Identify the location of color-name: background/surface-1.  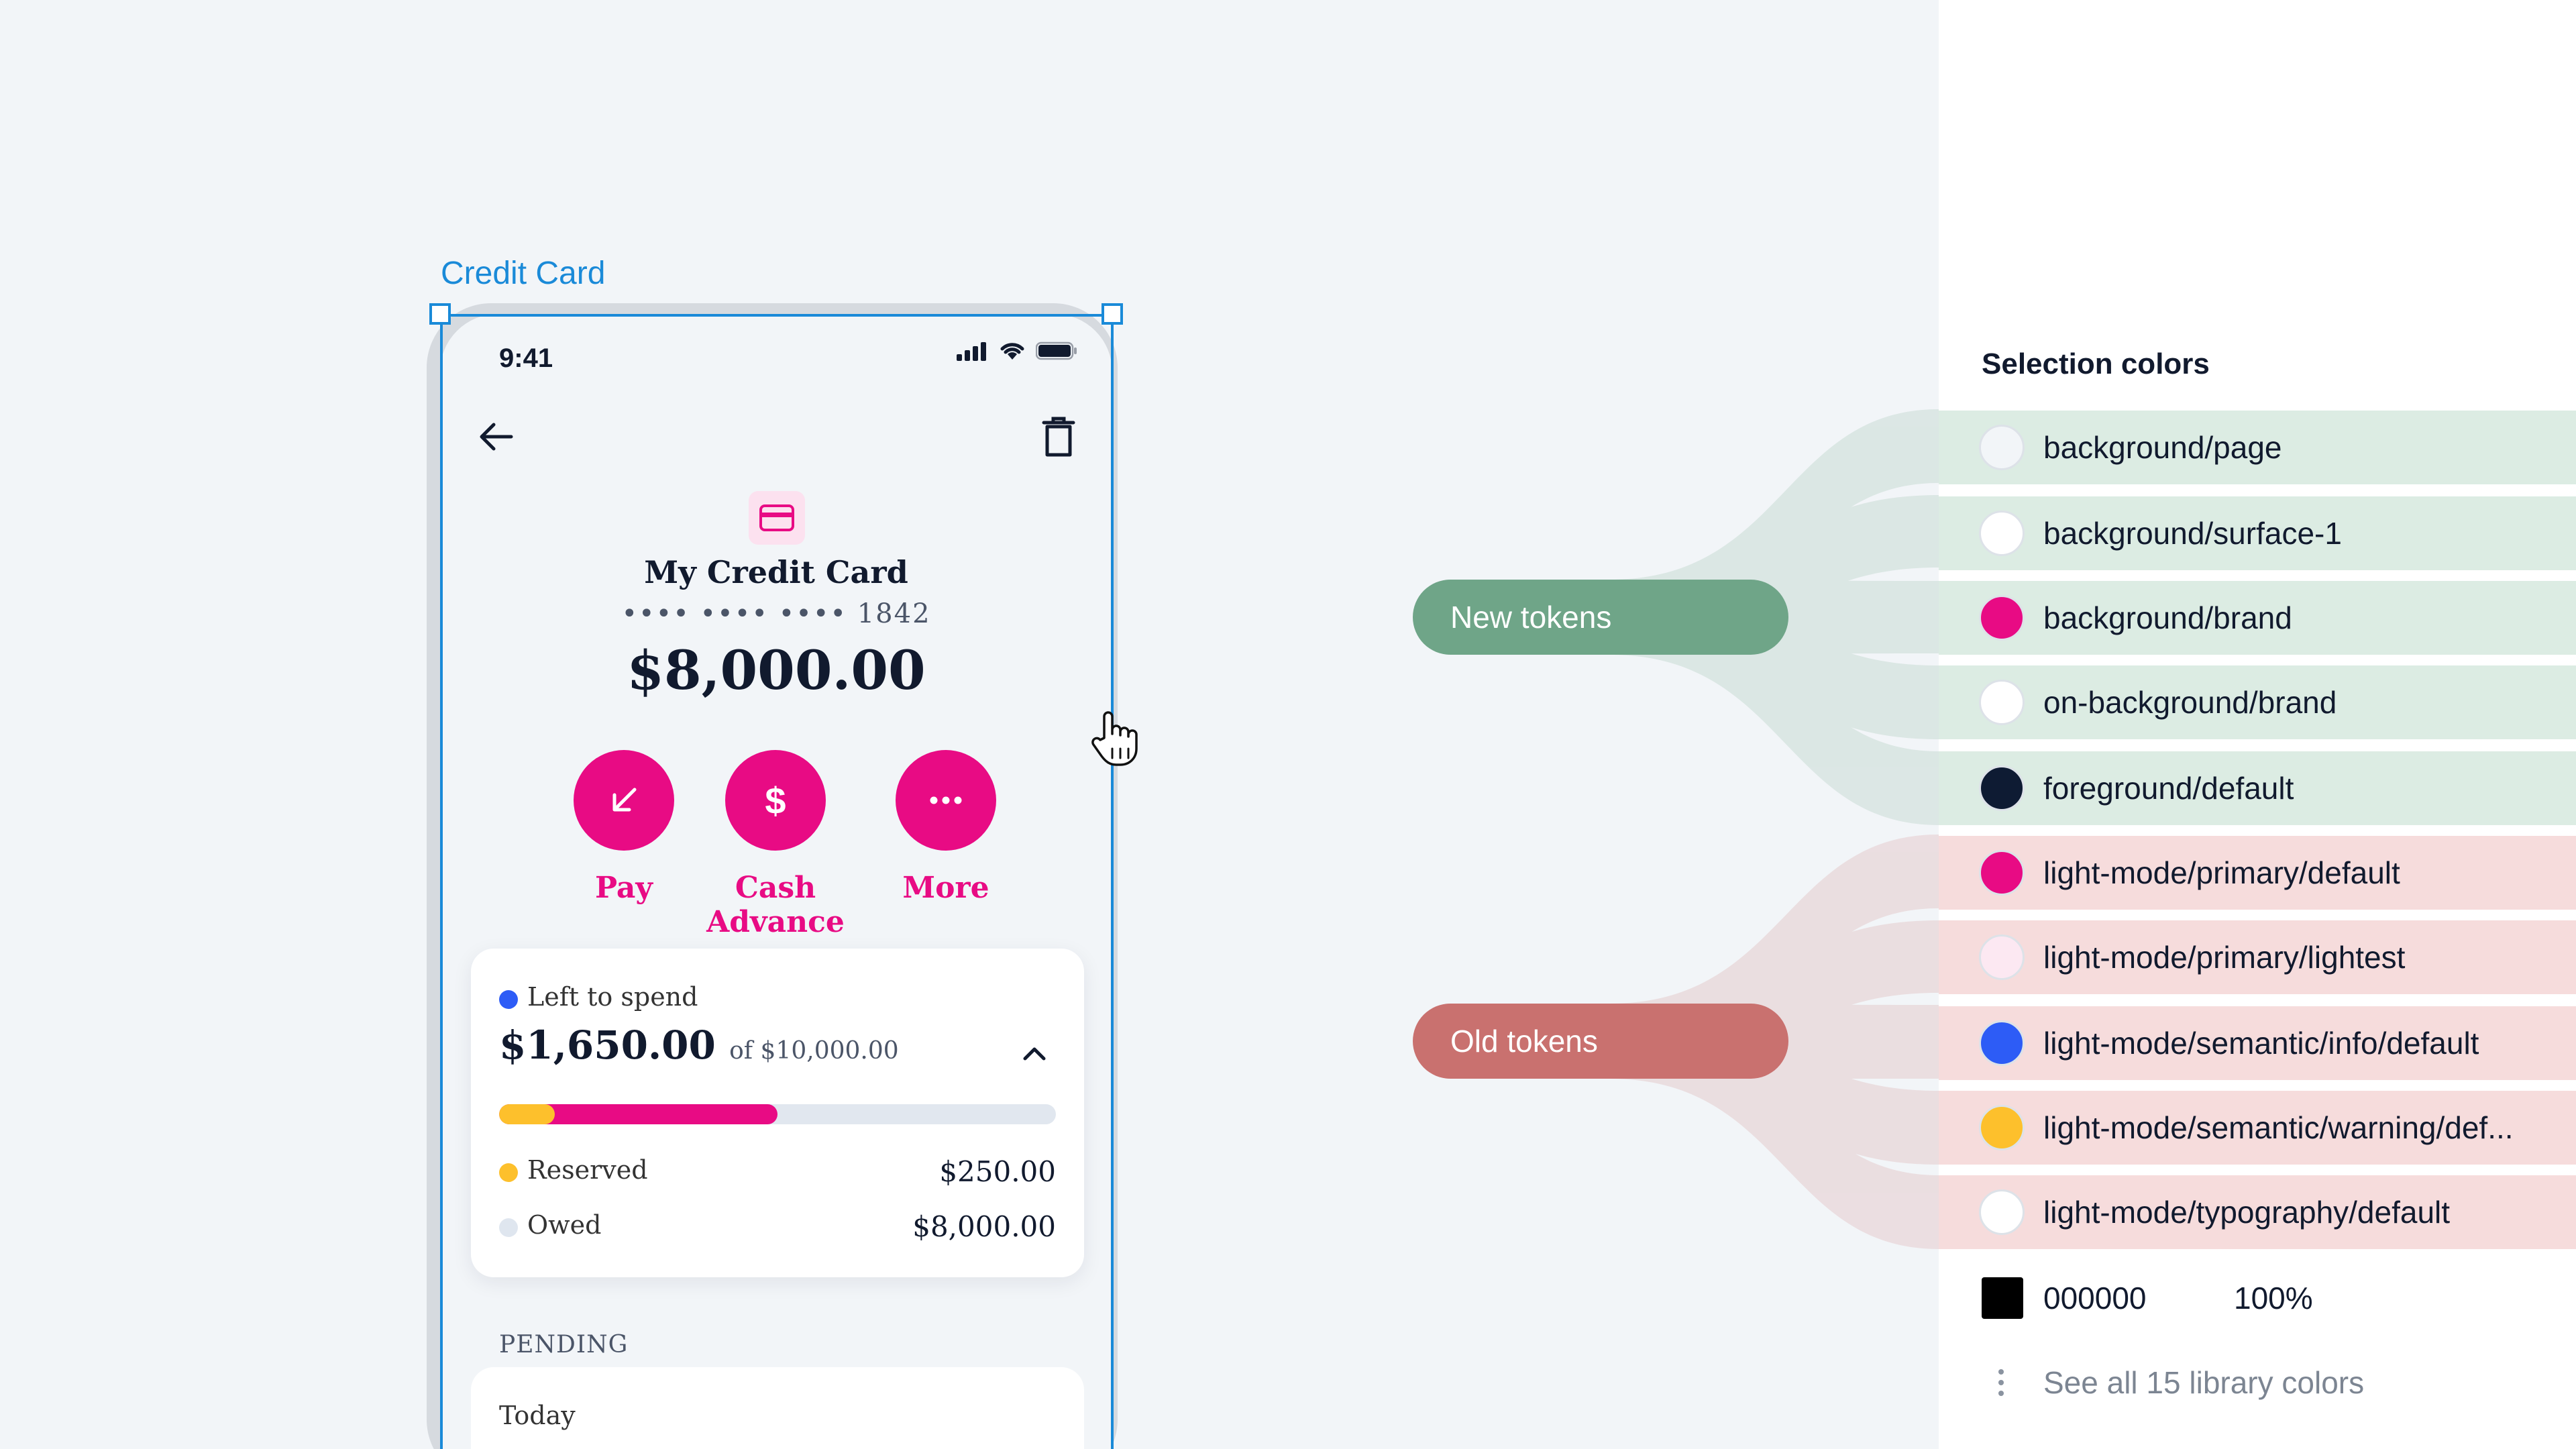
(2192, 533).